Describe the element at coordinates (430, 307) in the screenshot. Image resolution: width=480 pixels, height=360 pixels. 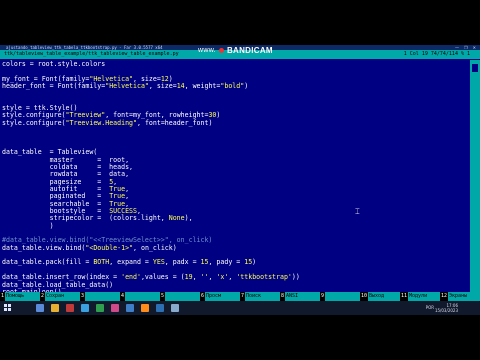
I see `language-indicator: POR` at that location.